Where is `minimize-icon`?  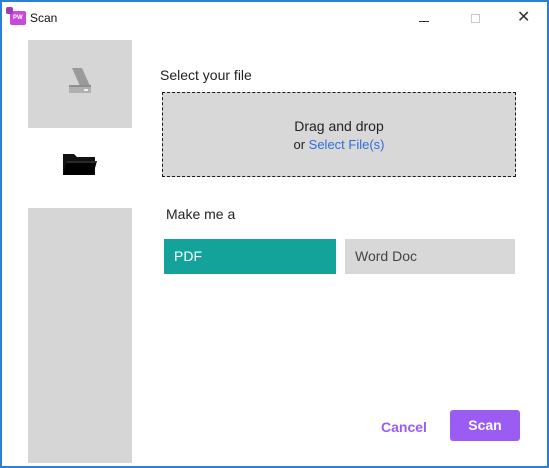 minimize-icon is located at coordinates (424, 21).